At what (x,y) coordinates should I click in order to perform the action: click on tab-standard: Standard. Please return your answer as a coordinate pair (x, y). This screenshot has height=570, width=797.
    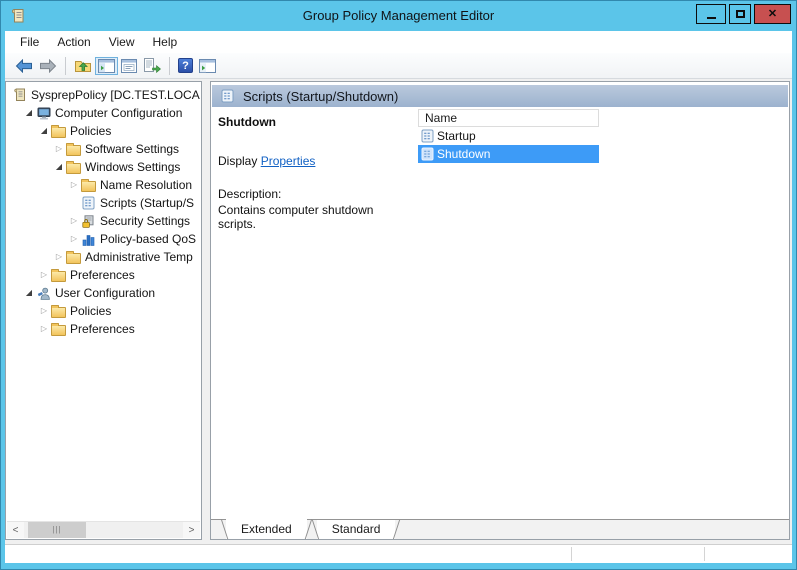
    Looking at the image, I should click on (356, 529).